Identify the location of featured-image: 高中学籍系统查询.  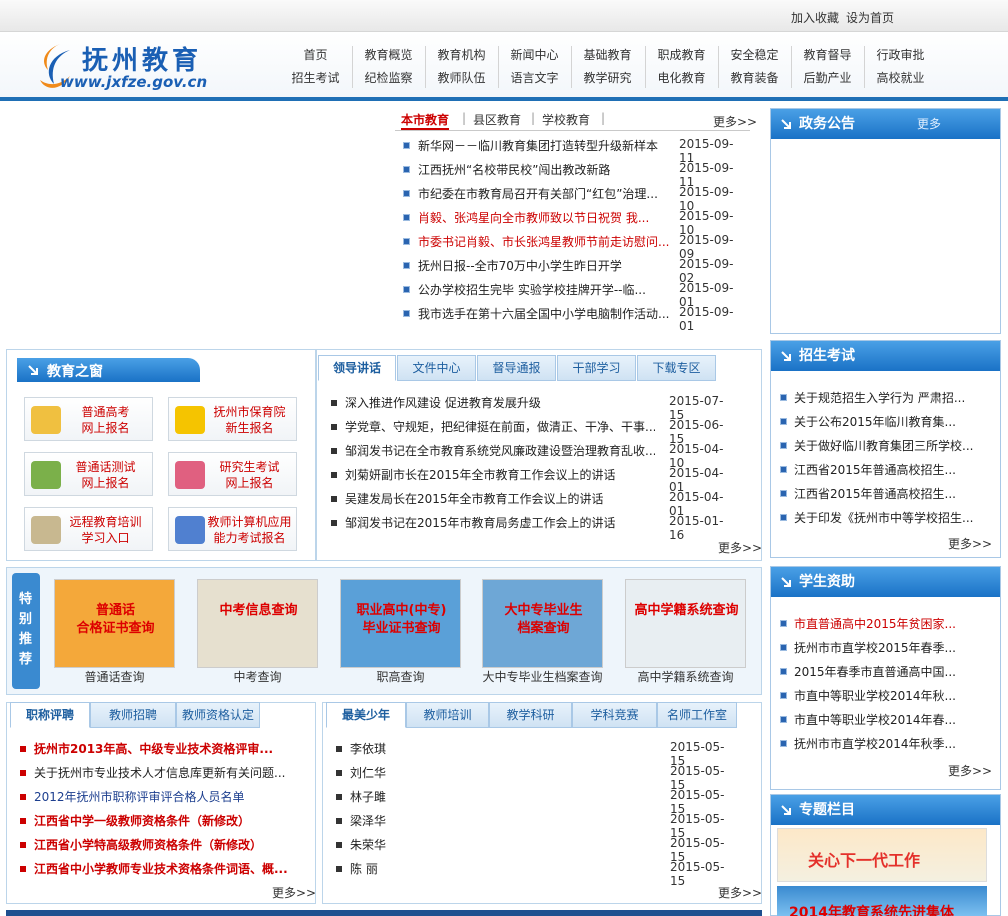
(685, 623).